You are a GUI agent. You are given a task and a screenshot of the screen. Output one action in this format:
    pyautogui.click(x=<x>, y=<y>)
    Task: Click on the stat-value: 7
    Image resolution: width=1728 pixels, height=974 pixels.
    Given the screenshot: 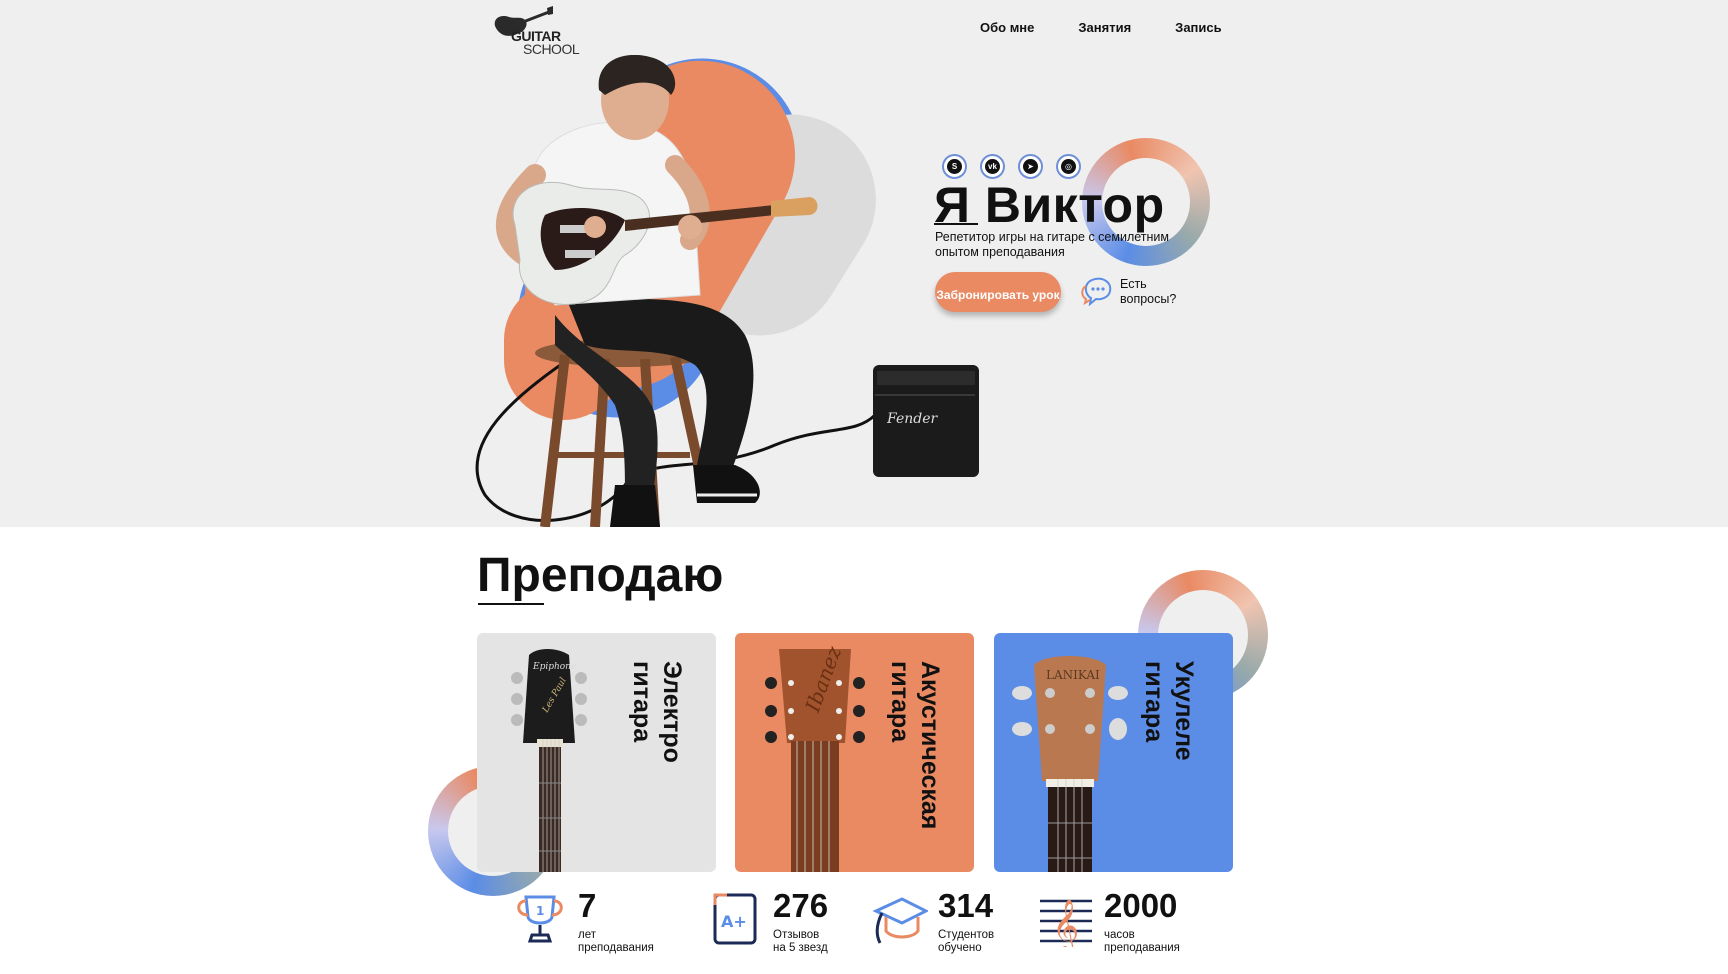 What is the action you would take?
    pyautogui.click(x=587, y=905)
    